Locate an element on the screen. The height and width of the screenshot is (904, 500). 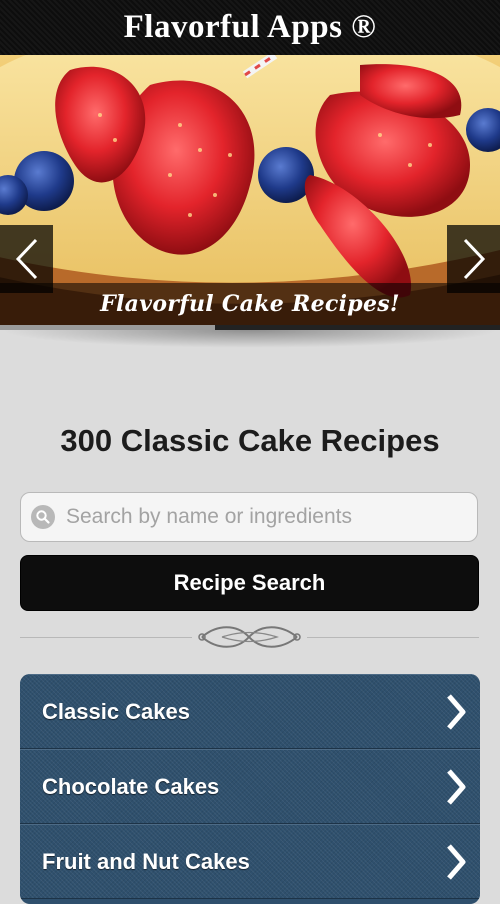
divider-line-left is located at coordinates (106, 637).